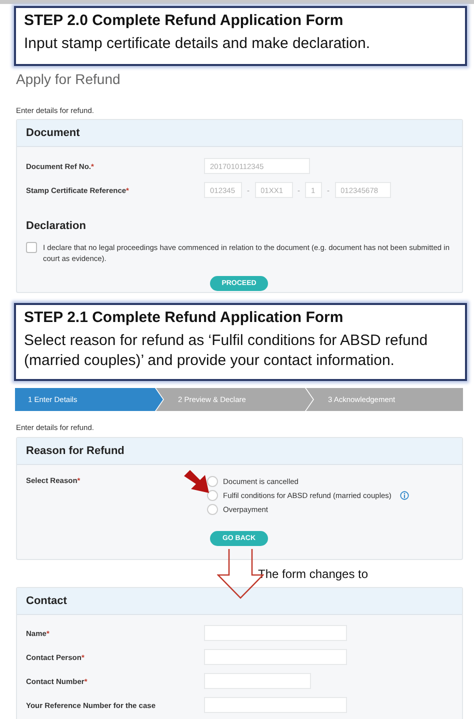 This screenshot has width=474, height=719. I want to click on callout-text: Select reason for refund as ‘Fulfil conditions for ABSD refund (married couples)’ and provide your contact information., so click(226, 351).